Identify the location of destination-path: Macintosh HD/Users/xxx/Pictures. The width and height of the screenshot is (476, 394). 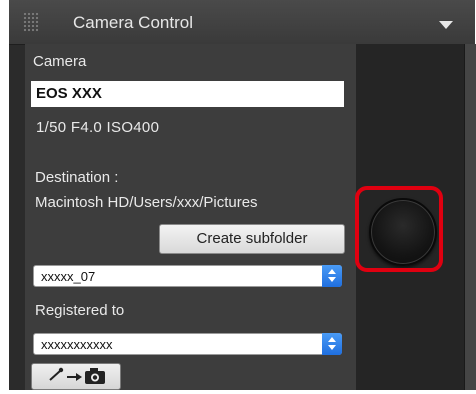
(146, 202).